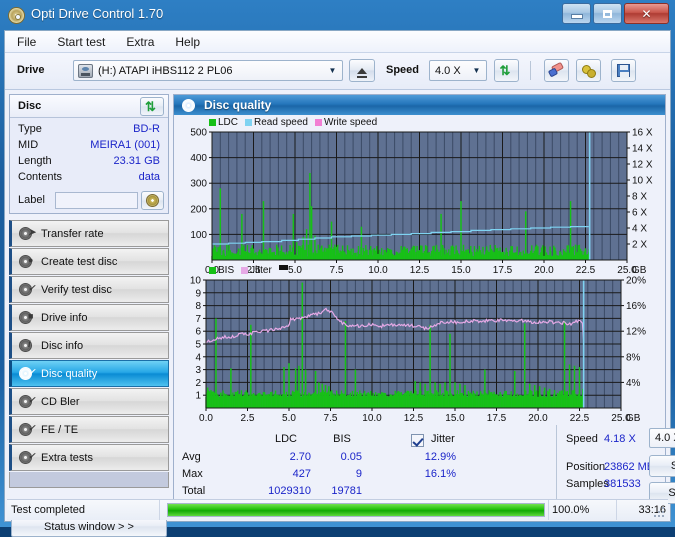  Describe the element at coordinates (27, 233) in the screenshot. I see `disc-transfer-icon: ➤` at that location.